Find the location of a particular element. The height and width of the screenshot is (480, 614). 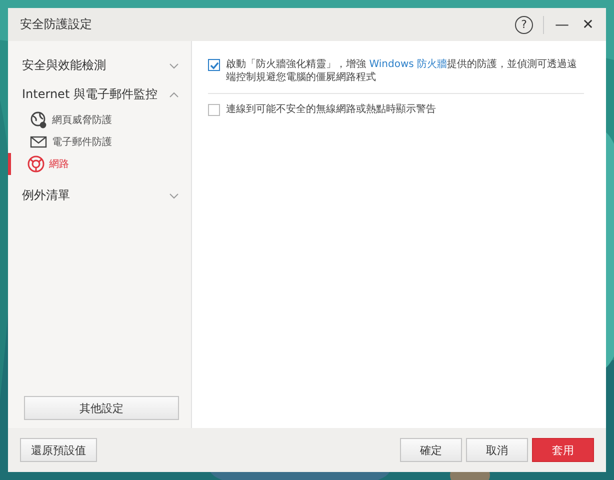

other-settings-button: 其他設定 is located at coordinates (101, 408).